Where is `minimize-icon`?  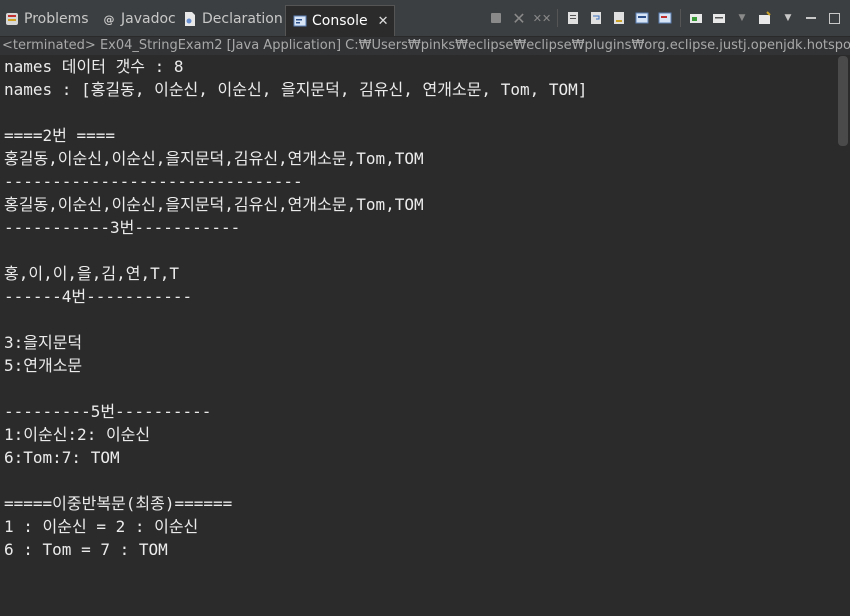 minimize-icon is located at coordinates (811, 18).